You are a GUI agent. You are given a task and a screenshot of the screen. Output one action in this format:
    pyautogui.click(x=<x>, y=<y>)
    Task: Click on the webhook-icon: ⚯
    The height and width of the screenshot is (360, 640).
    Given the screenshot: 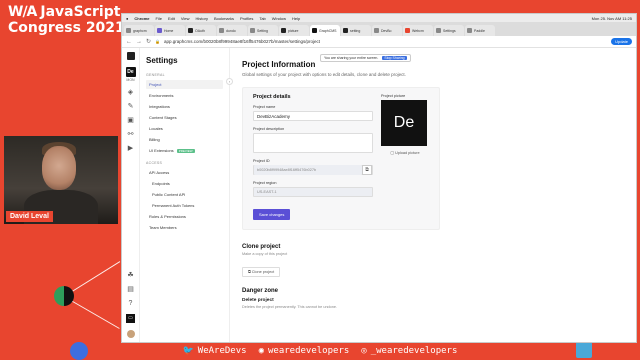 What is the action you would take?
    pyautogui.click(x=131, y=134)
    